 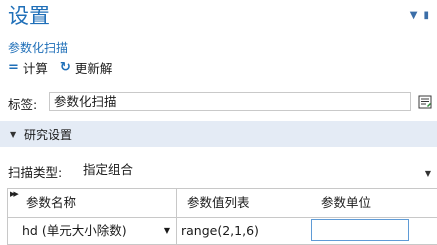 I want to click on pin-icon: ▮, so click(x=426, y=15).